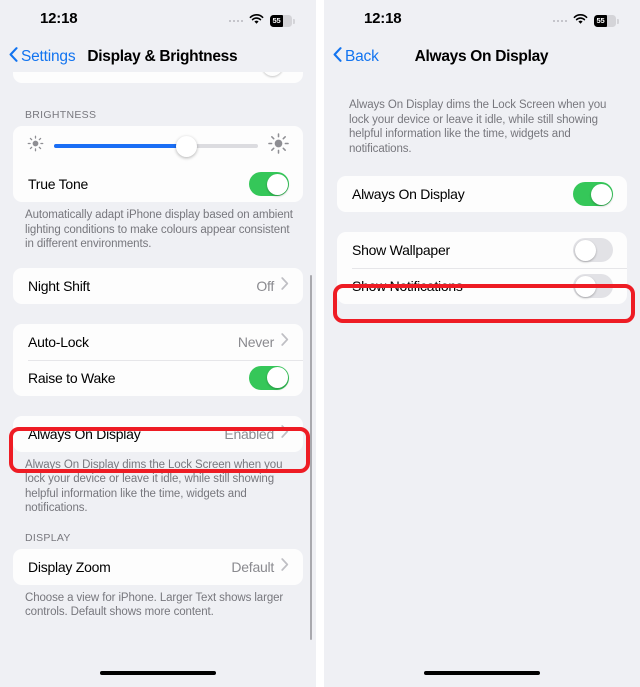  I want to click on auto-lock-label: Auto-Lock, so click(58, 341).